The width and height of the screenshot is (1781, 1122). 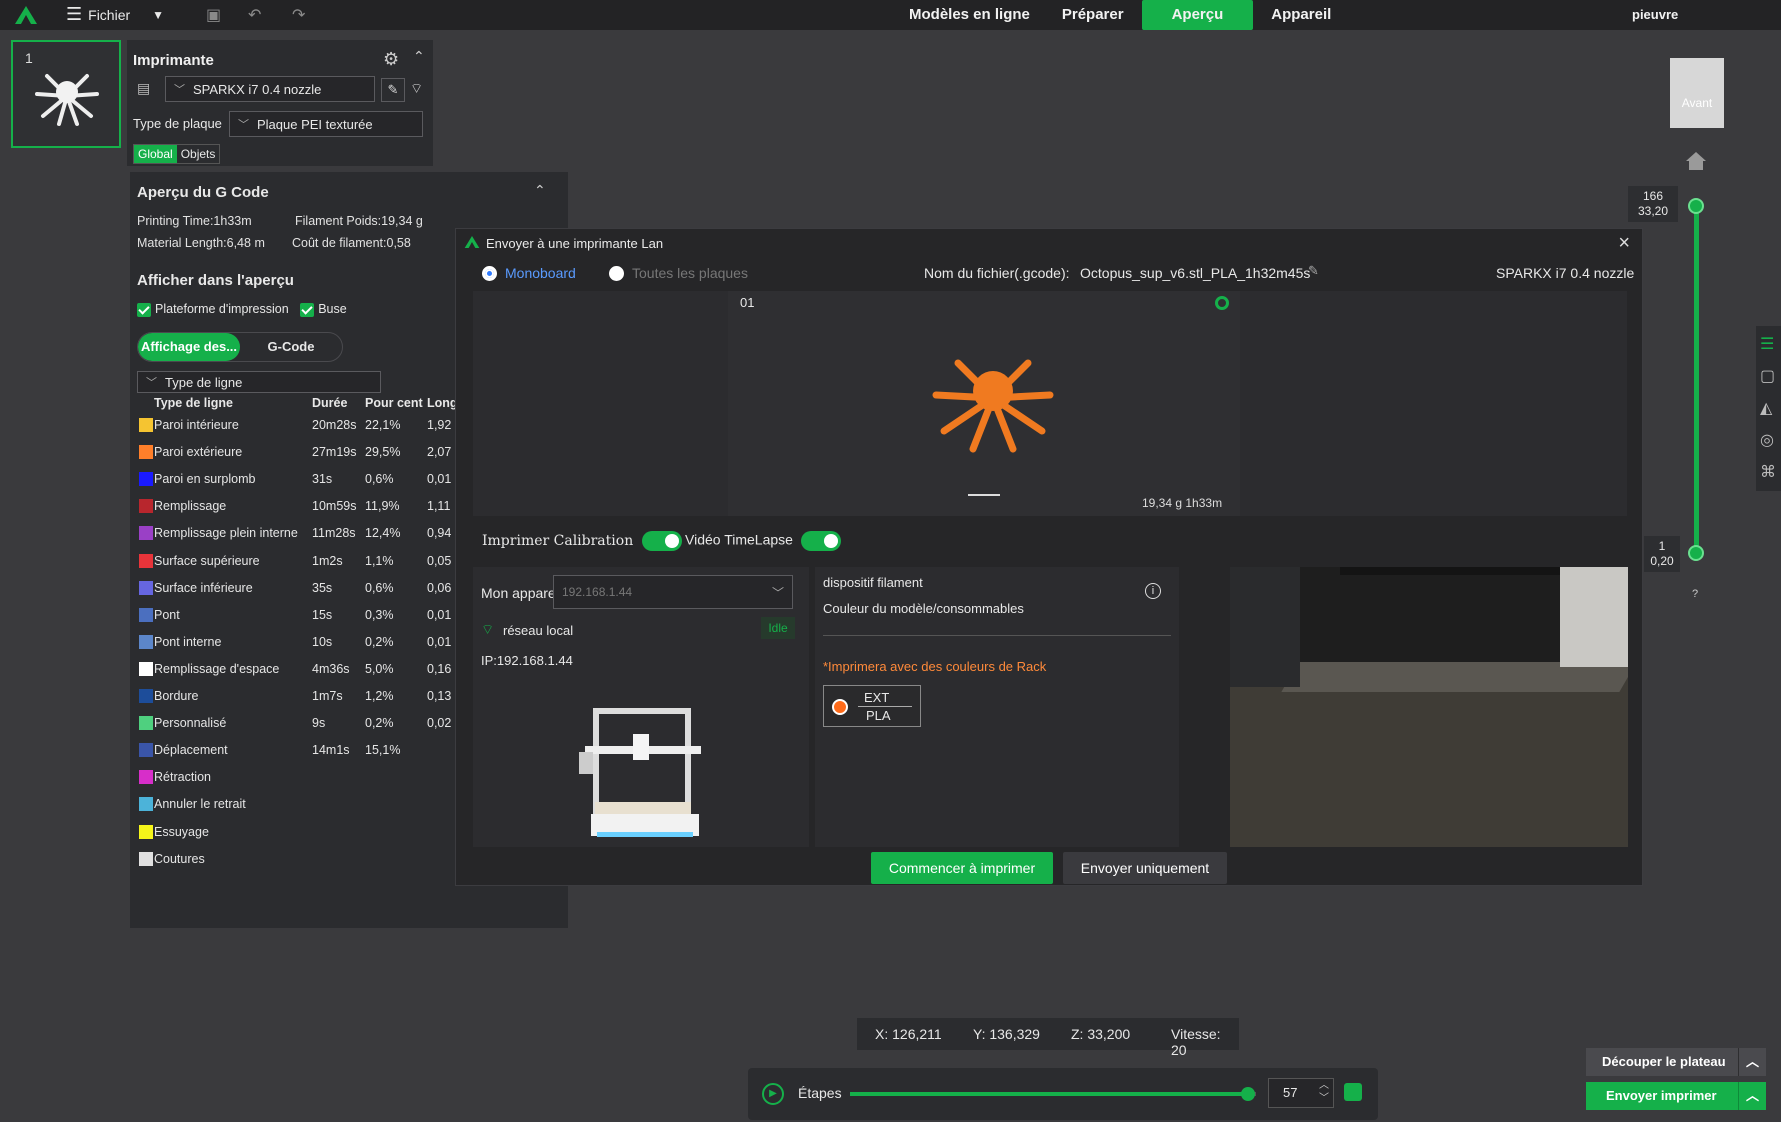 What do you see at coordinates (1301, 15) in the screenshot?
I see `tab-device: Appareil` at bounding box center [1301, 15].